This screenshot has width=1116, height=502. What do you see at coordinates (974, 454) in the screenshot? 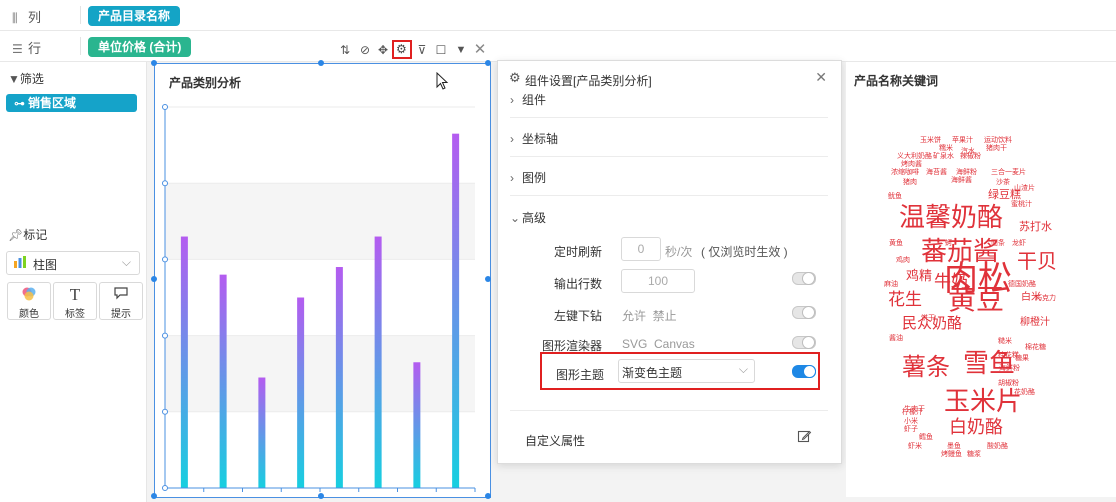
I see `cloud-word: 糖浆` at bounding box center [974, 454].